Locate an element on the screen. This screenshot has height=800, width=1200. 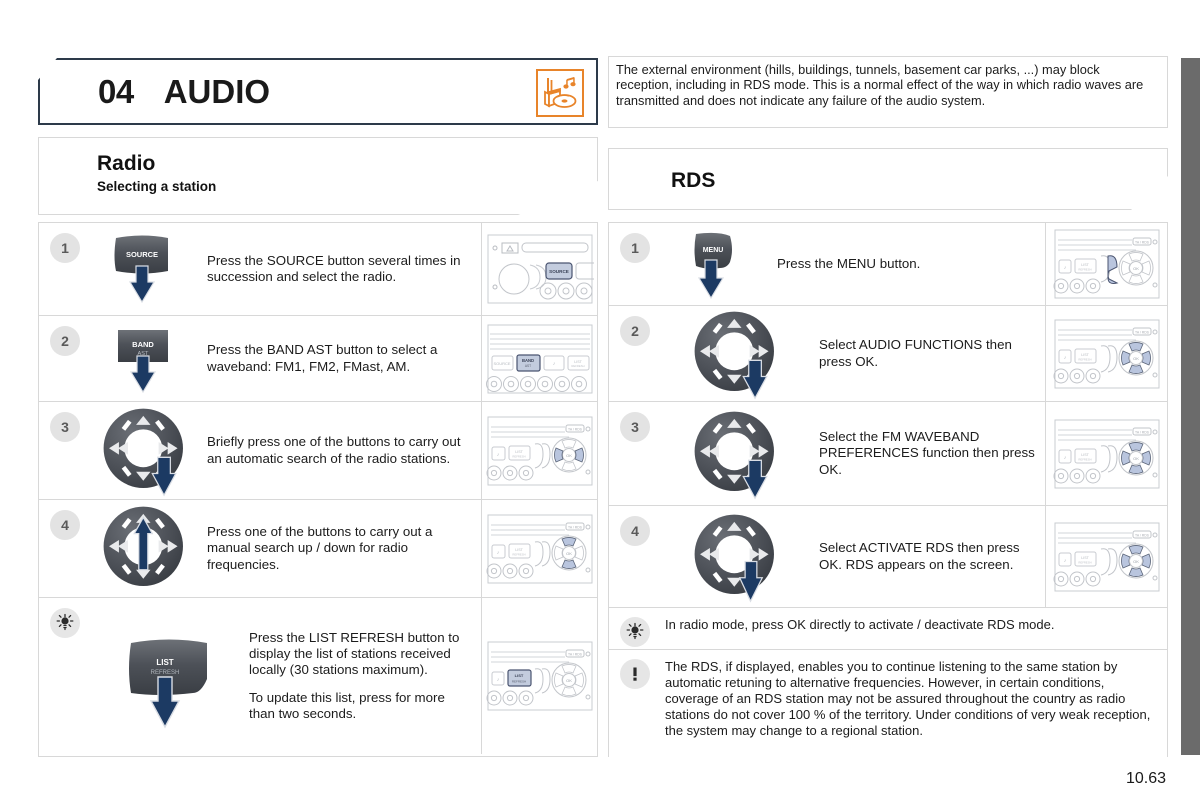
svg-text: AST is located at coordinates (527, 366).